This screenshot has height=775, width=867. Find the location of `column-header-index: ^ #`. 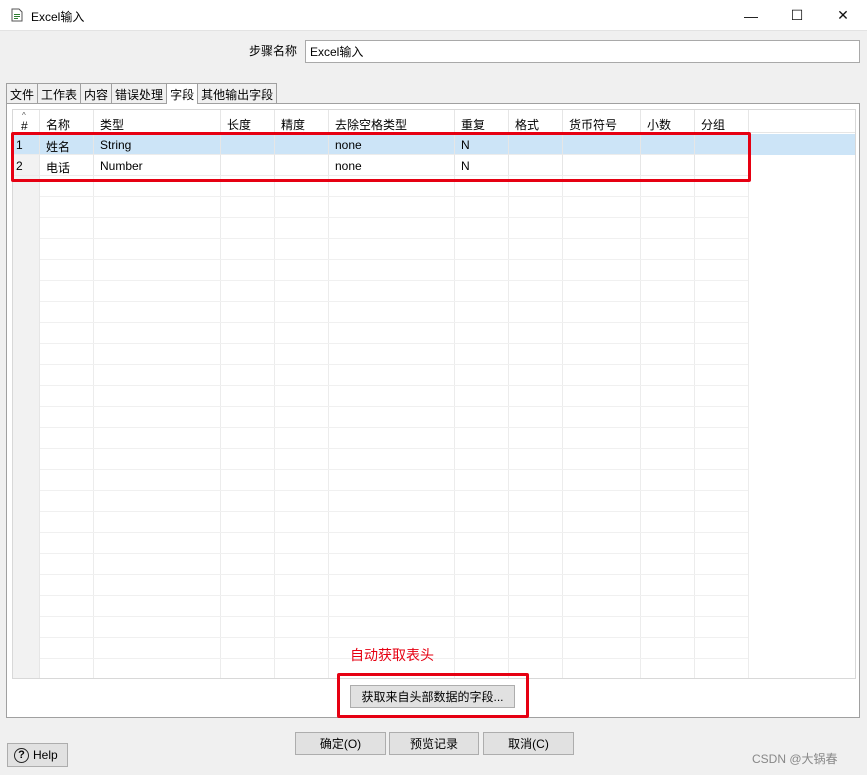

column-header-index: ^ # is located at coordinates (26, 121).